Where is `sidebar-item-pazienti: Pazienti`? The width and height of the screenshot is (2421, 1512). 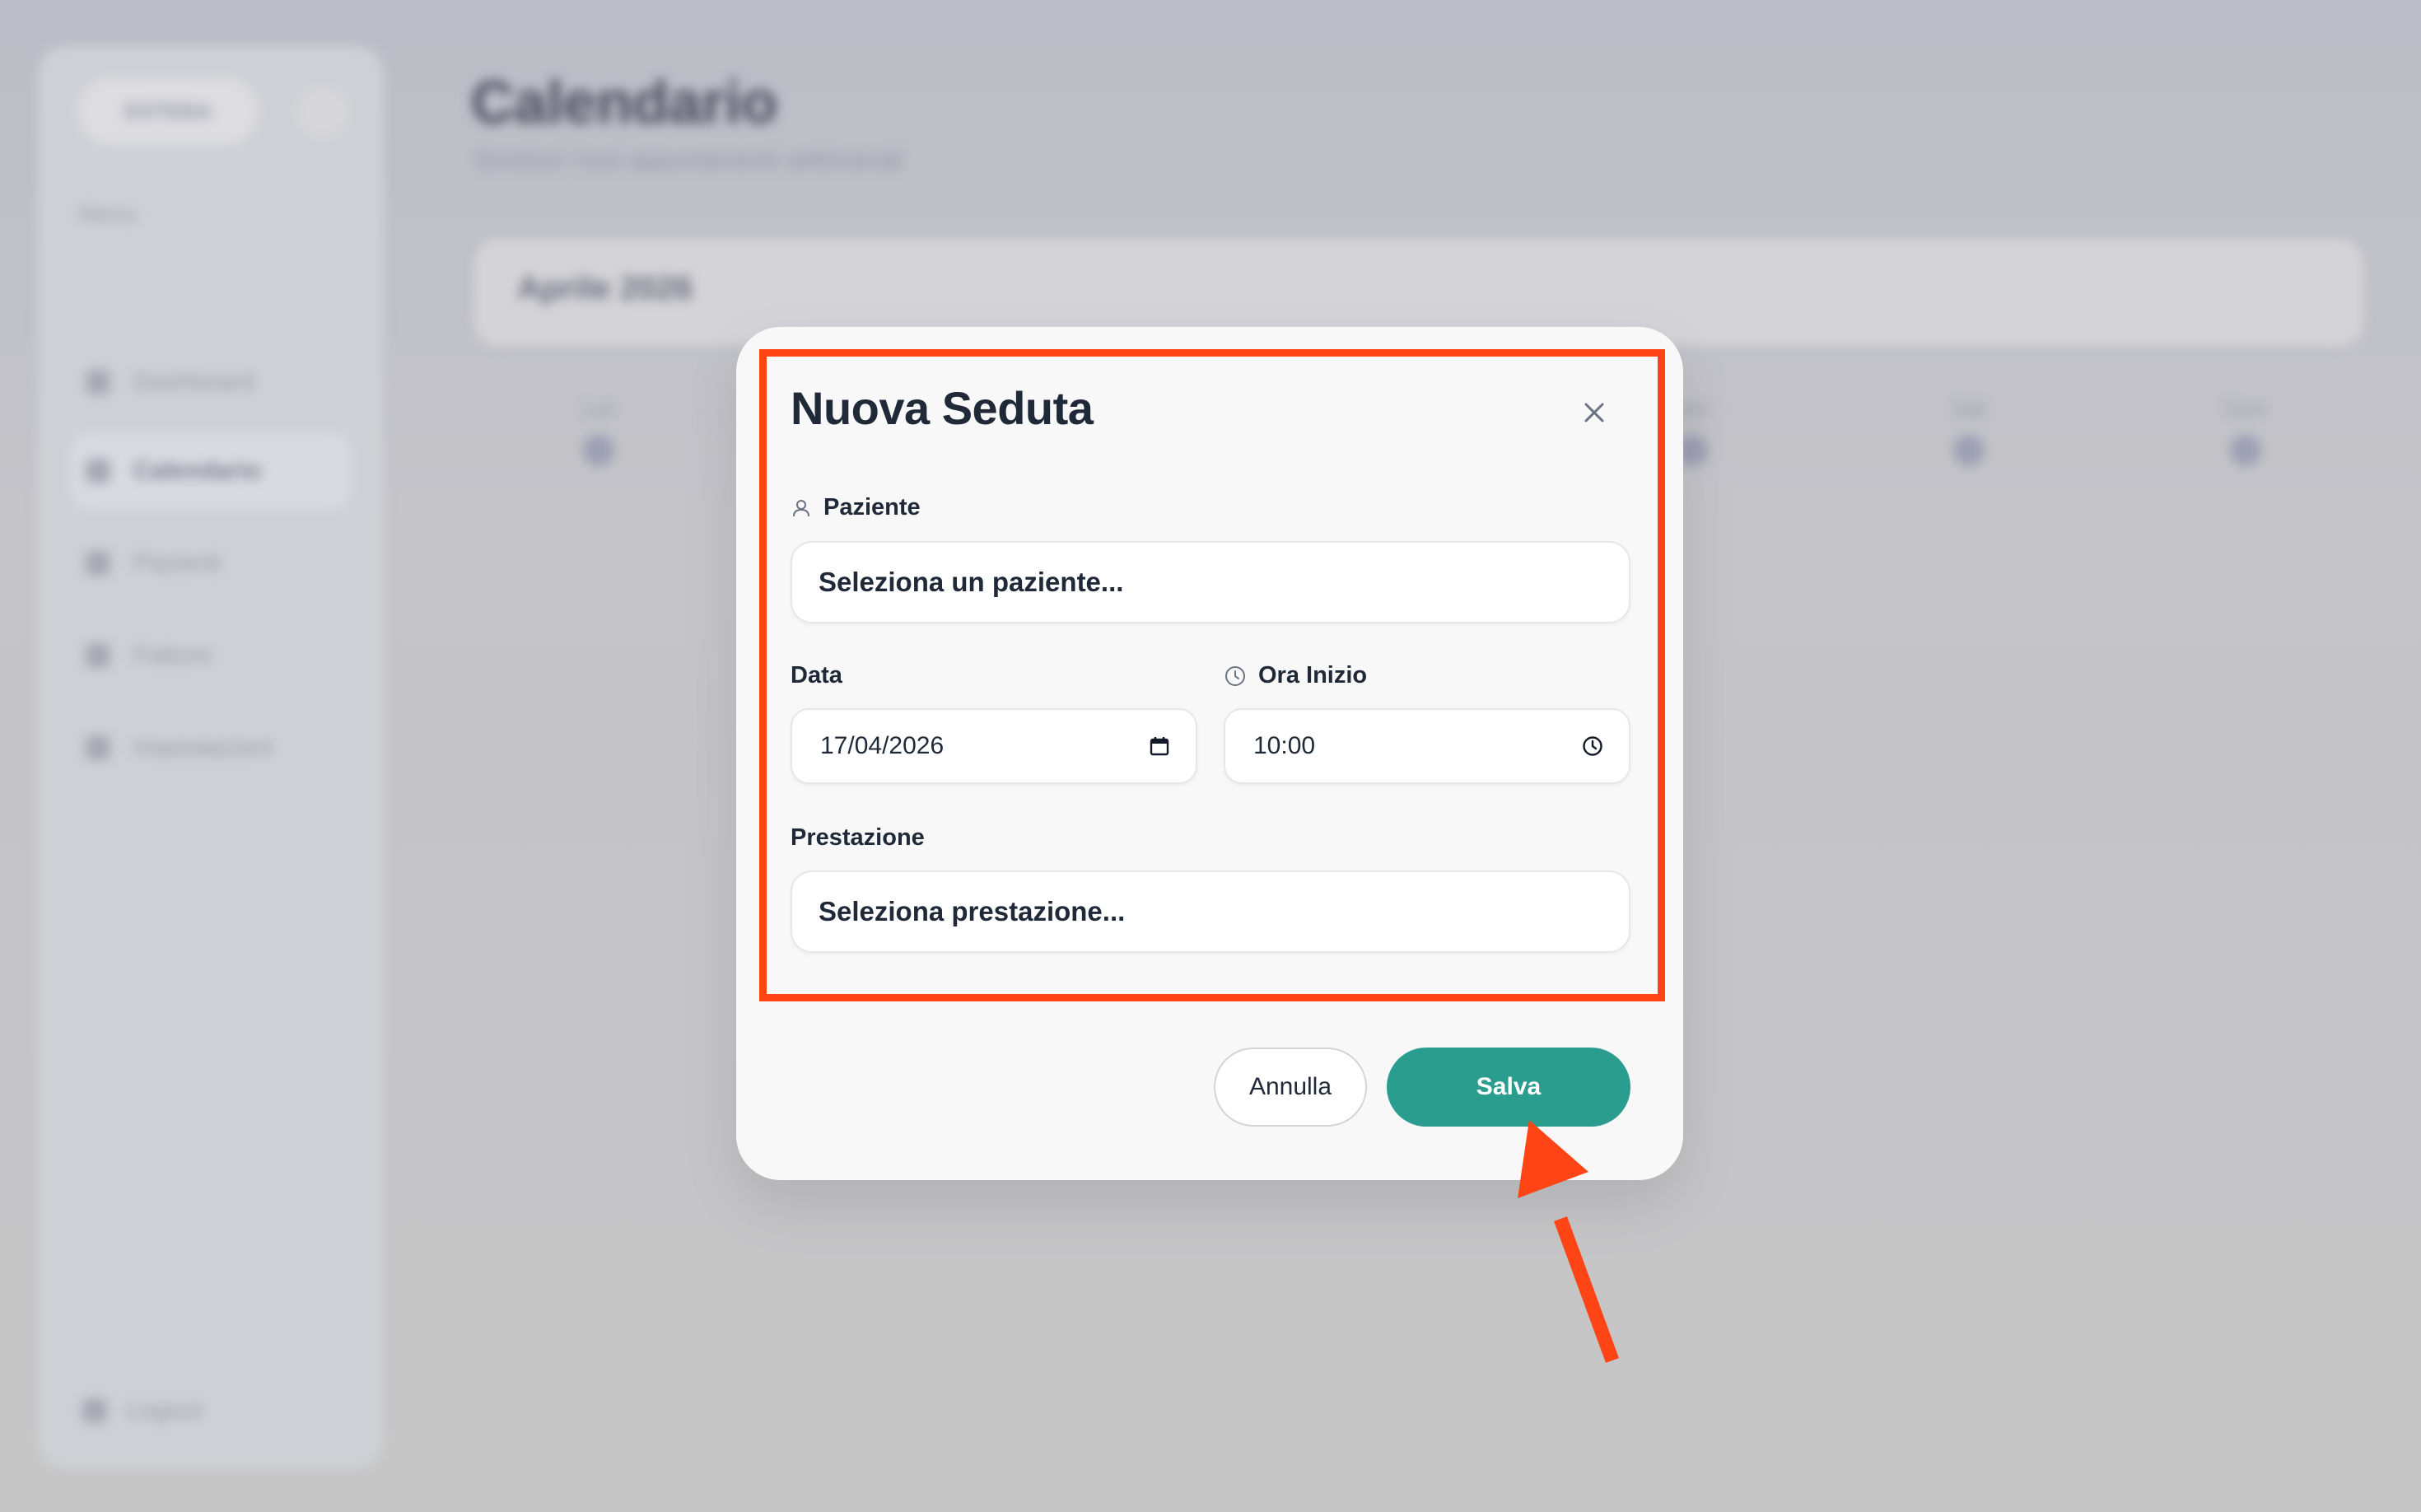
sidebar-item-pazienti: Pazienti is located at coordinates (211, 563).